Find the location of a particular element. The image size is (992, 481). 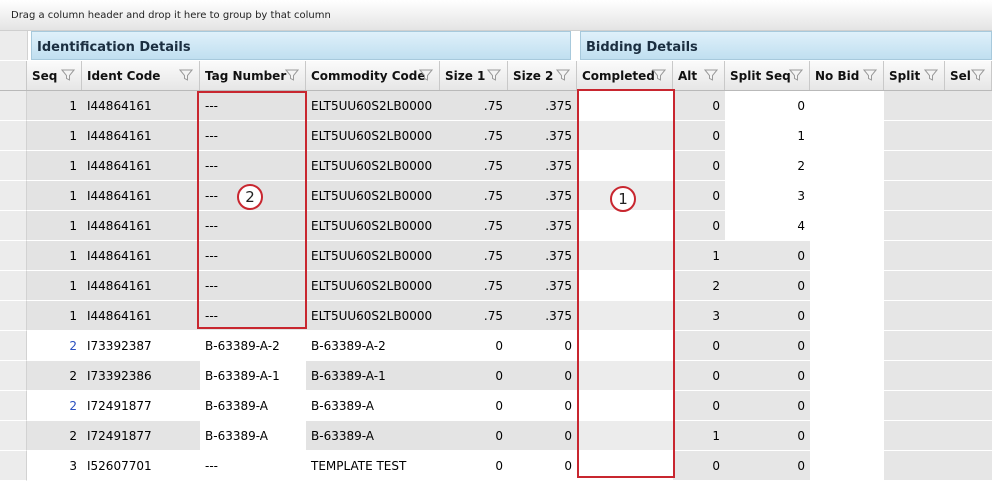

table-row: 3 I52607701 --- TEMPLATE TEST 0 0 0 0 is located at coordinates (496, 466).